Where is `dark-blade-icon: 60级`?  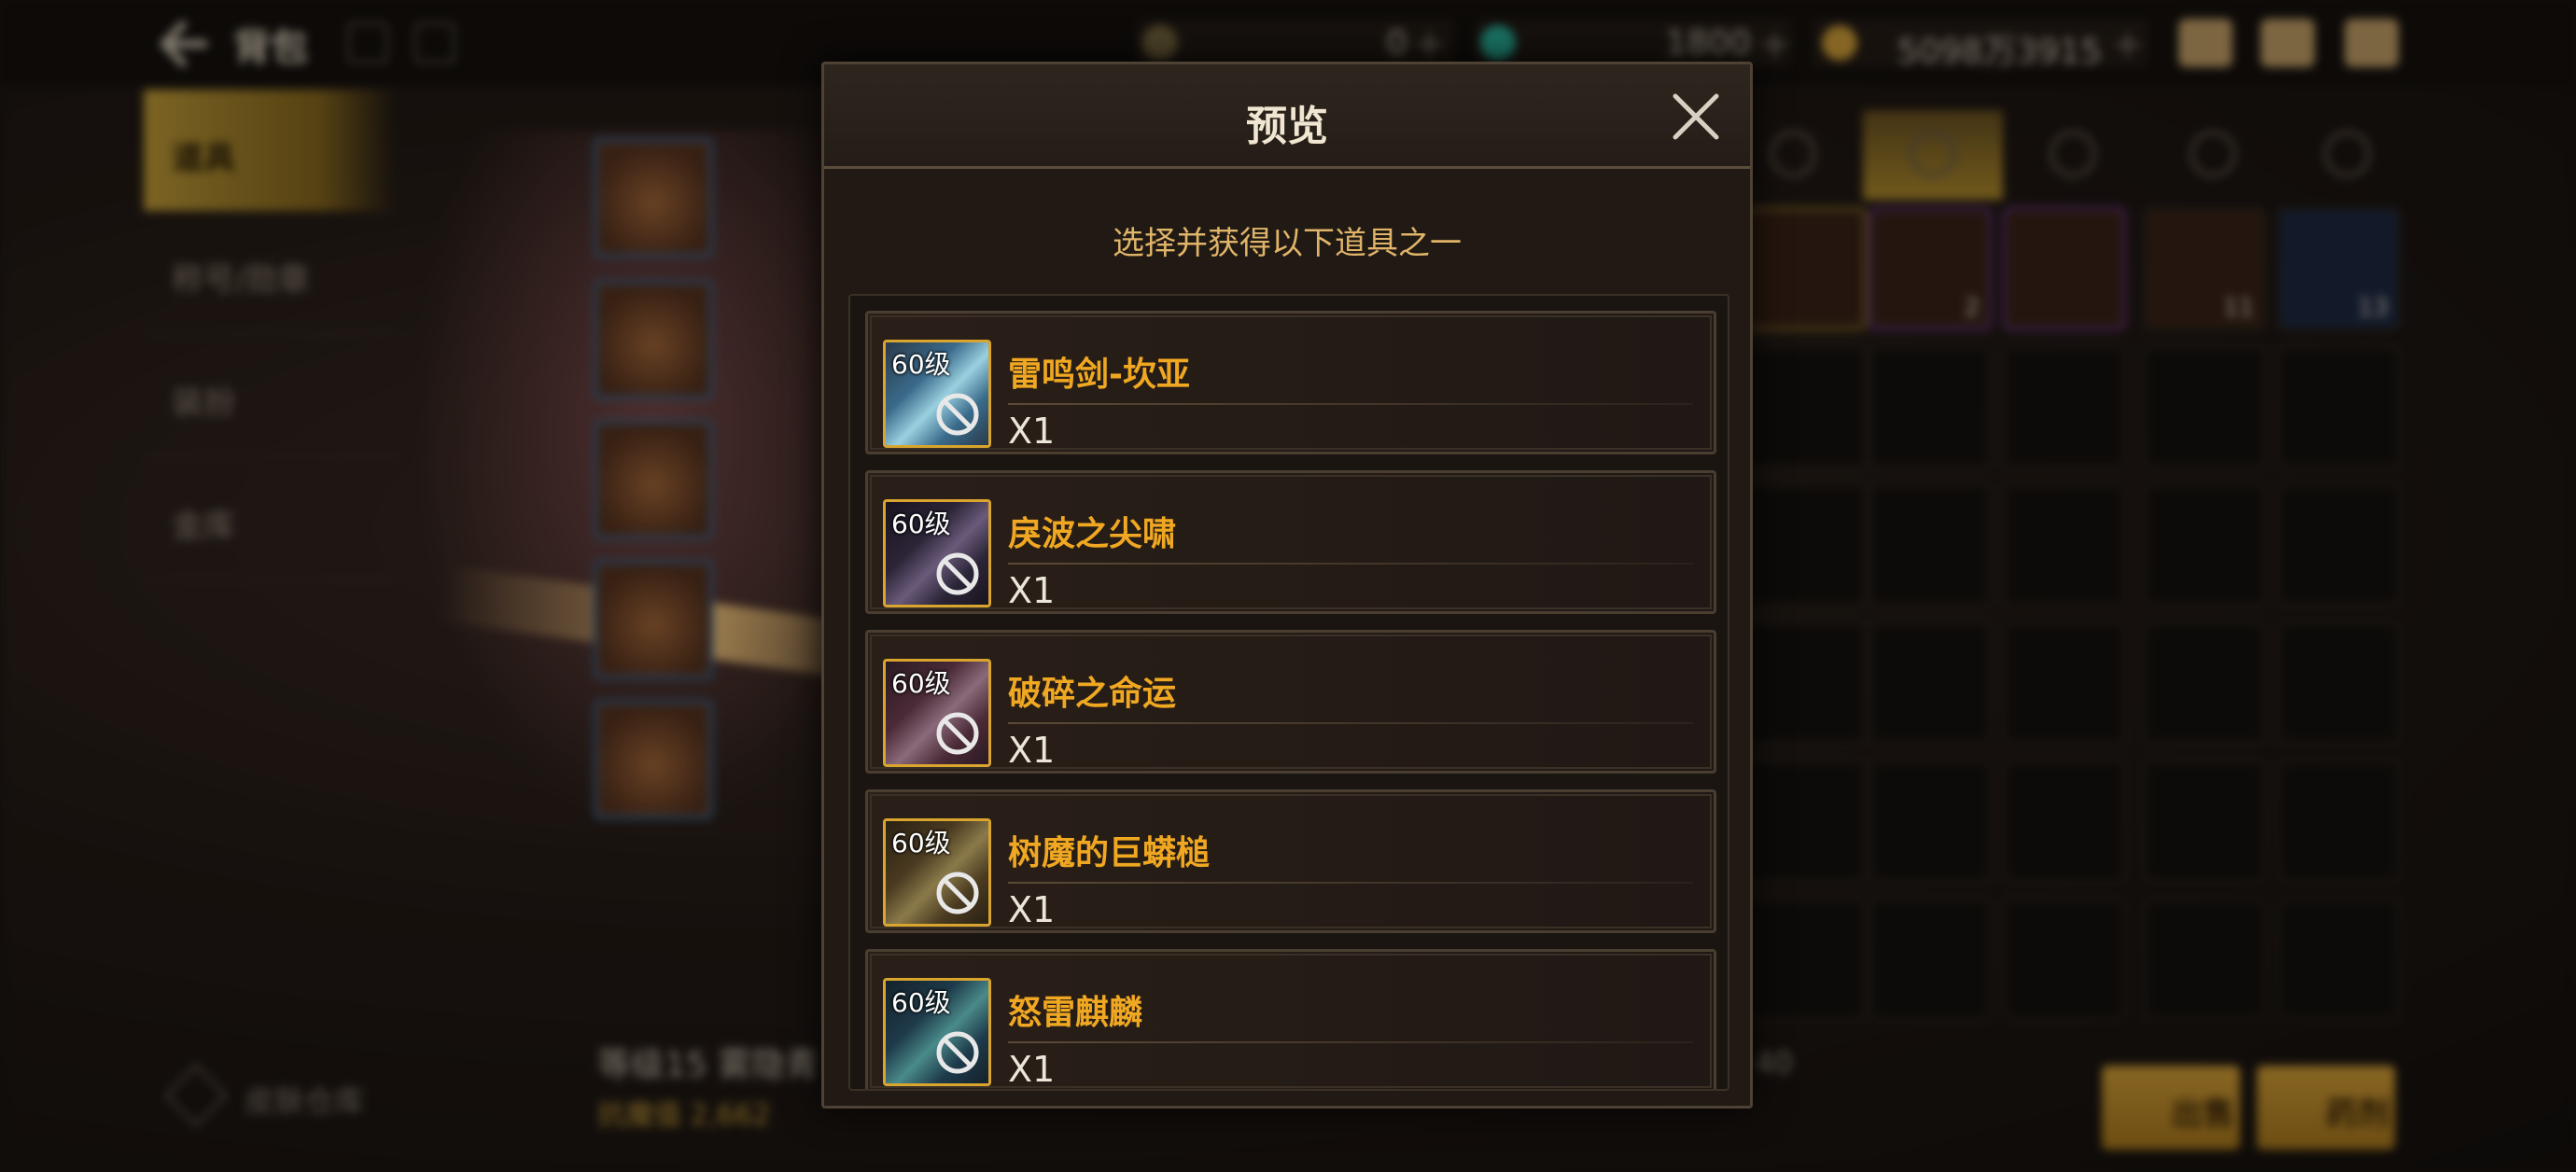 dark-blade-icon: 60级 is located at coordinates (937, 553).